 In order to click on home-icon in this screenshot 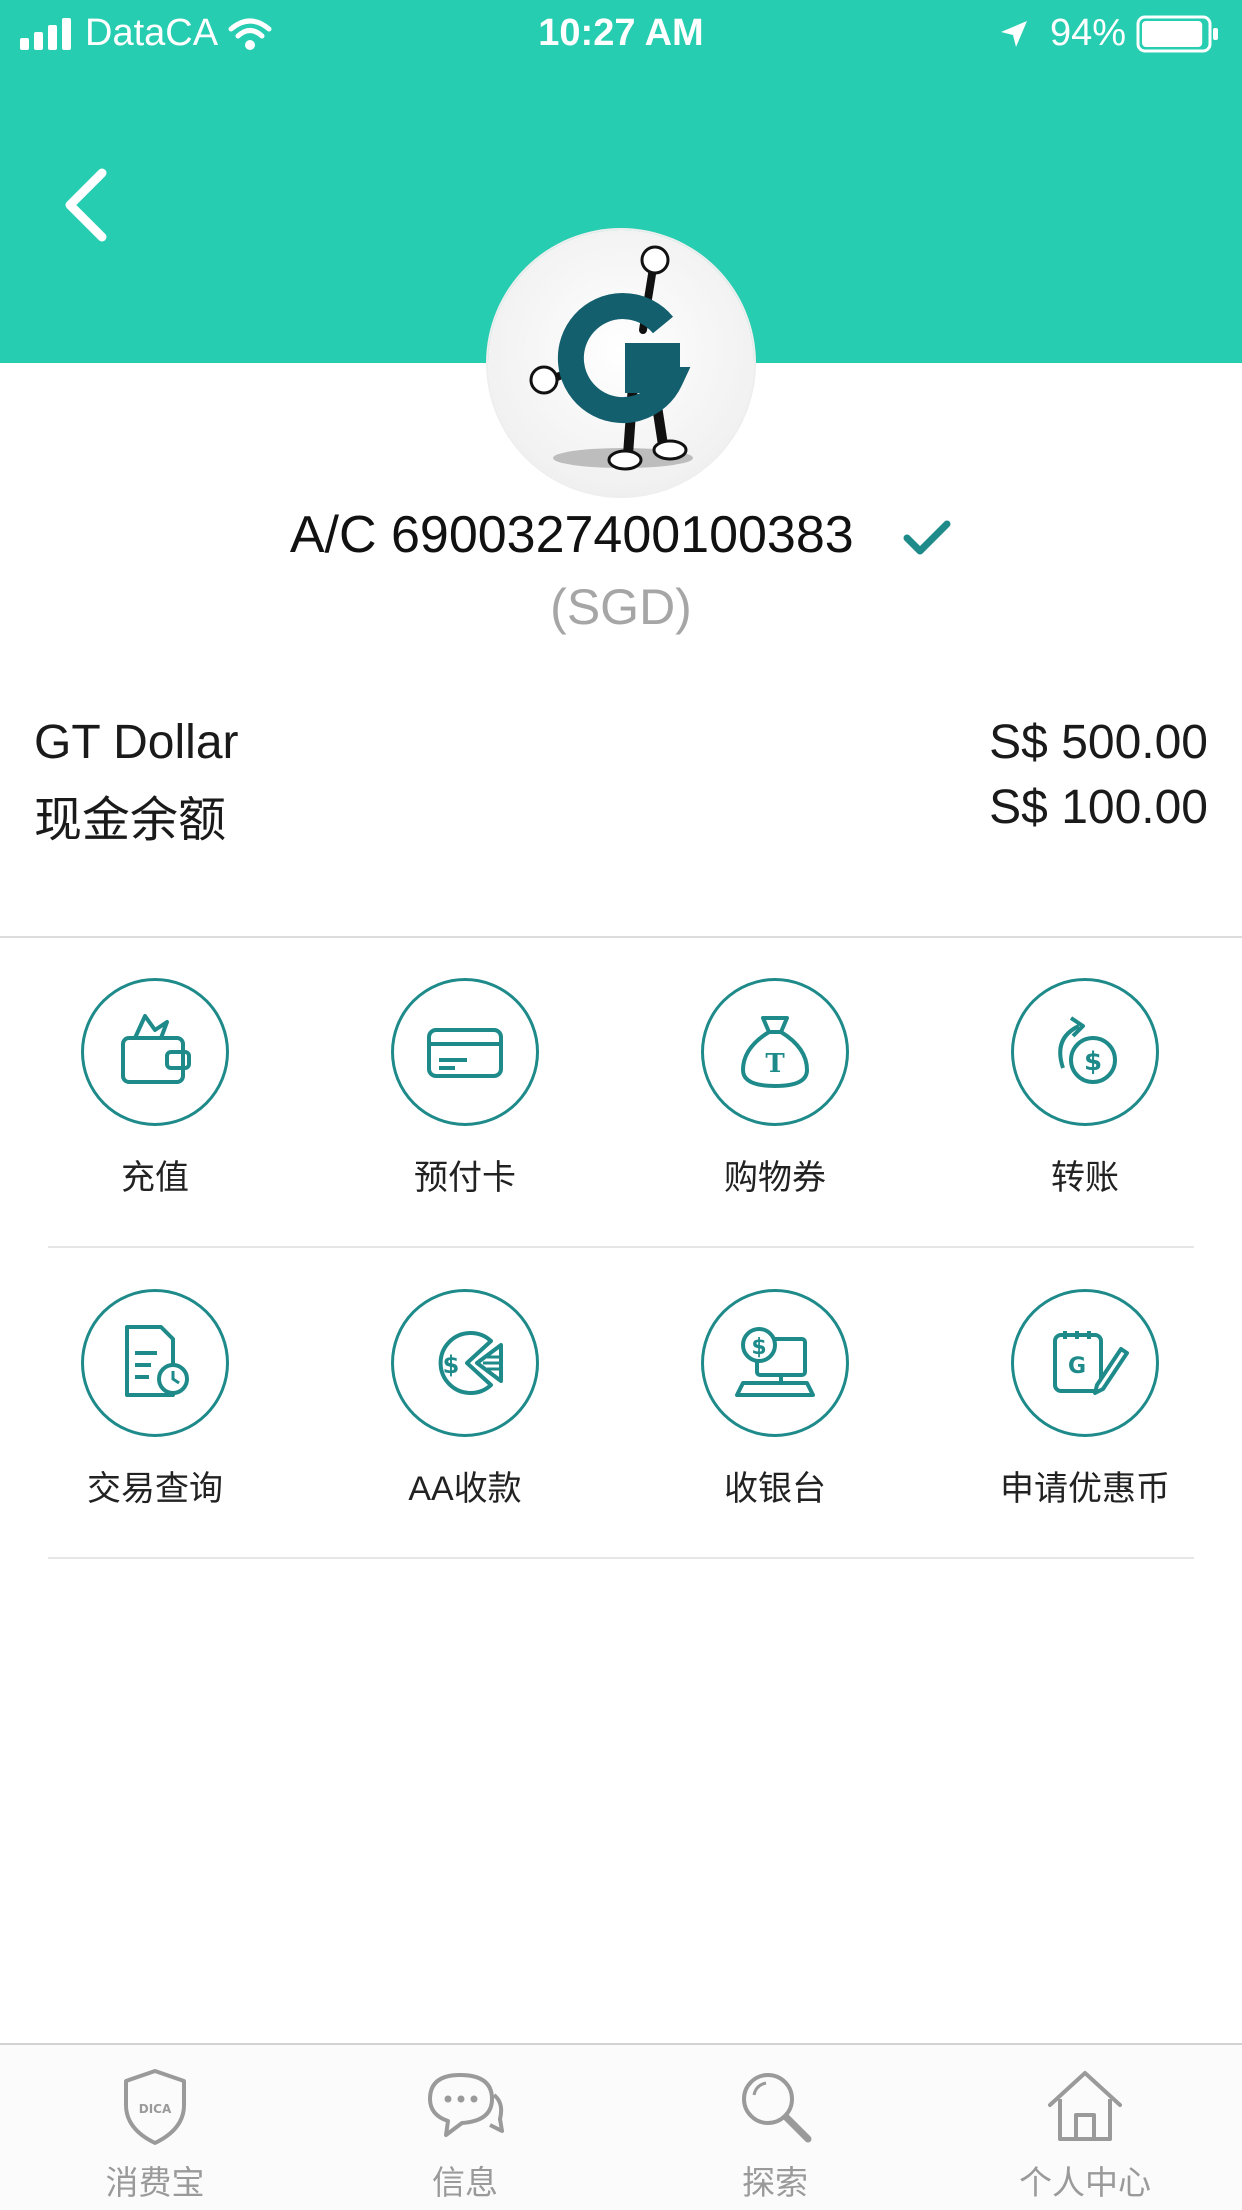, I will do `click(1085, 2106)`.